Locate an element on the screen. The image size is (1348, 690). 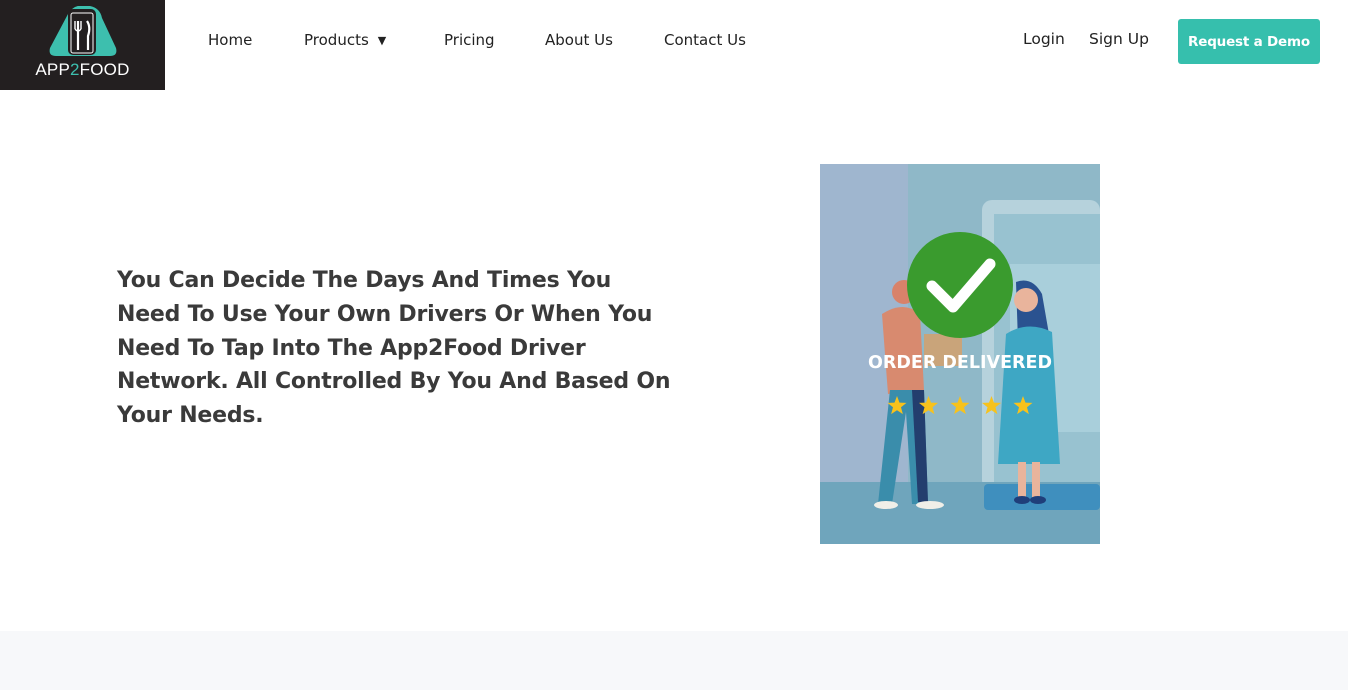
order-delivered-caption: ORDER DELIVERED is located at coordinates (960, 363).